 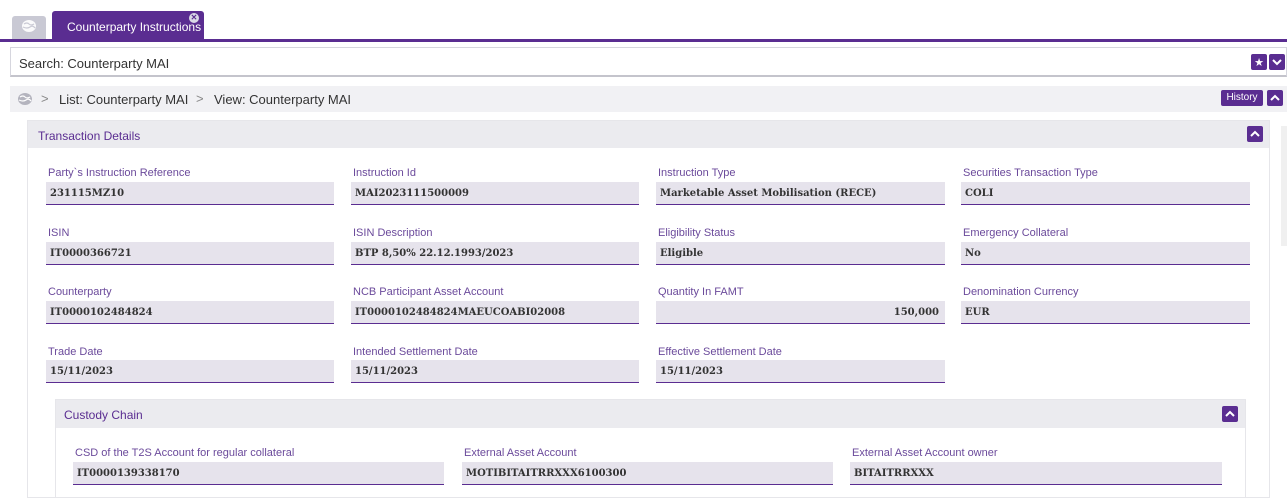 What do you see at coordinates (648, 134) in the screenshot?
I see `transaction-details-header: Transaction Details` at bounding box center [648, 134].